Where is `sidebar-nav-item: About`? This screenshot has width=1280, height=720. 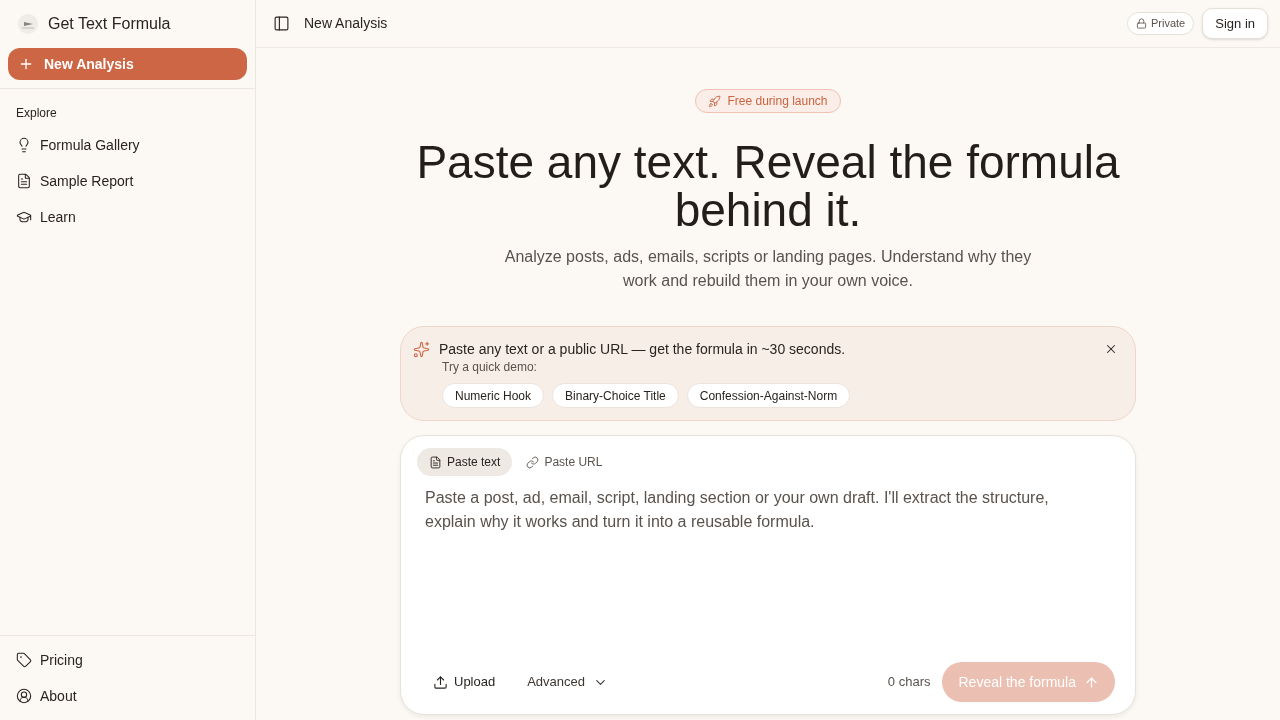
sidebar-nav-item: About is located at coordinates (127, 696).